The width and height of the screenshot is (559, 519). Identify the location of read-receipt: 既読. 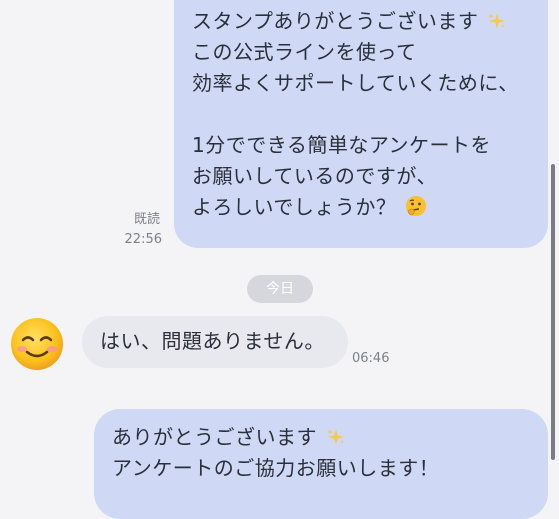
(146, 219).